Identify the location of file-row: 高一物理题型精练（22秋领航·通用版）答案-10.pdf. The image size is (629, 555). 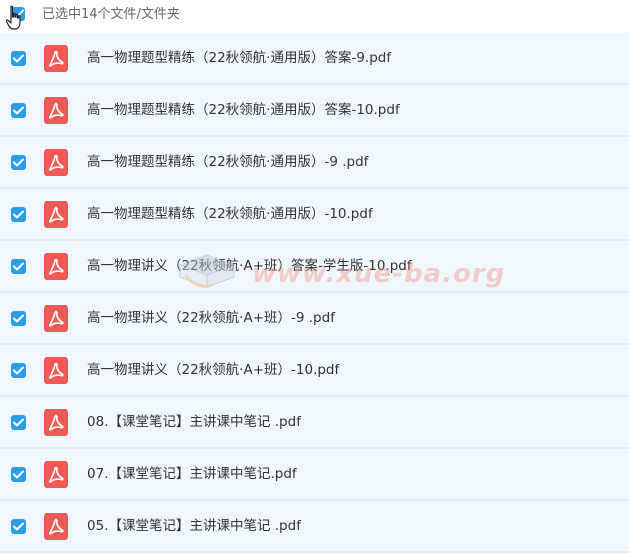
(314, 111).